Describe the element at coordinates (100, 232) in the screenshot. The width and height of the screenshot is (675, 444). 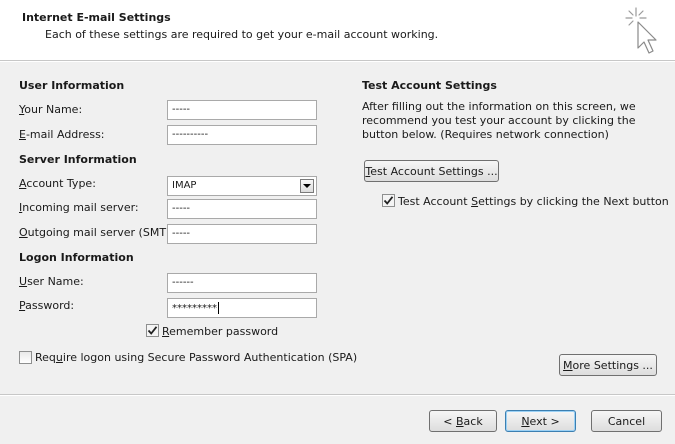
I see `outgoing-server-label: Outgoing mail server (SMTP):` at that location.